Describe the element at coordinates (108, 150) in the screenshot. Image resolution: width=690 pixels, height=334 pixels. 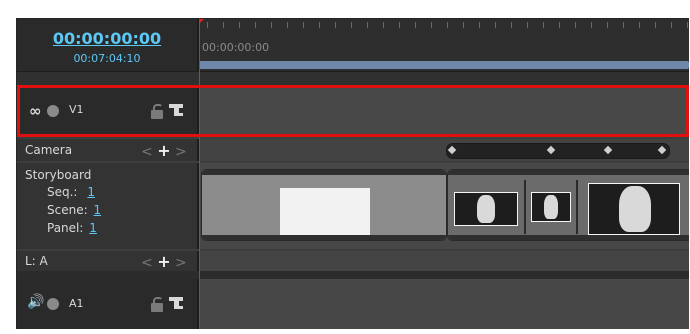
I see `track-head-camera: Camera < + >` at that location.